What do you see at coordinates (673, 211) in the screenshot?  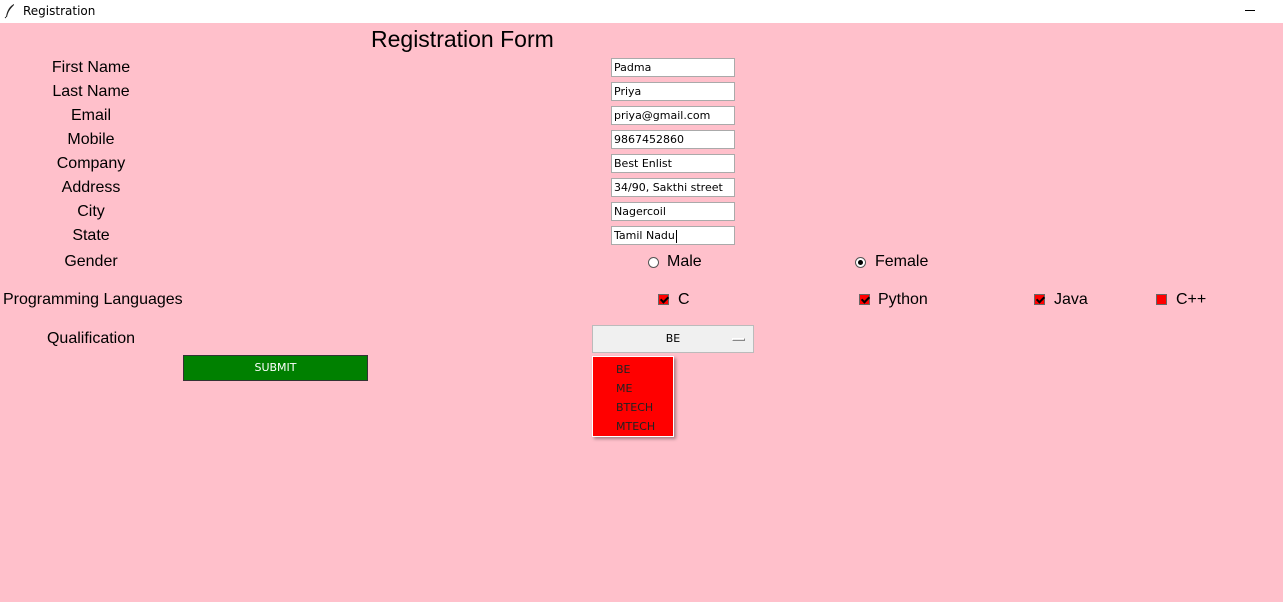 I see `city-input: Nagercoil` at bounding box center [673, 211].